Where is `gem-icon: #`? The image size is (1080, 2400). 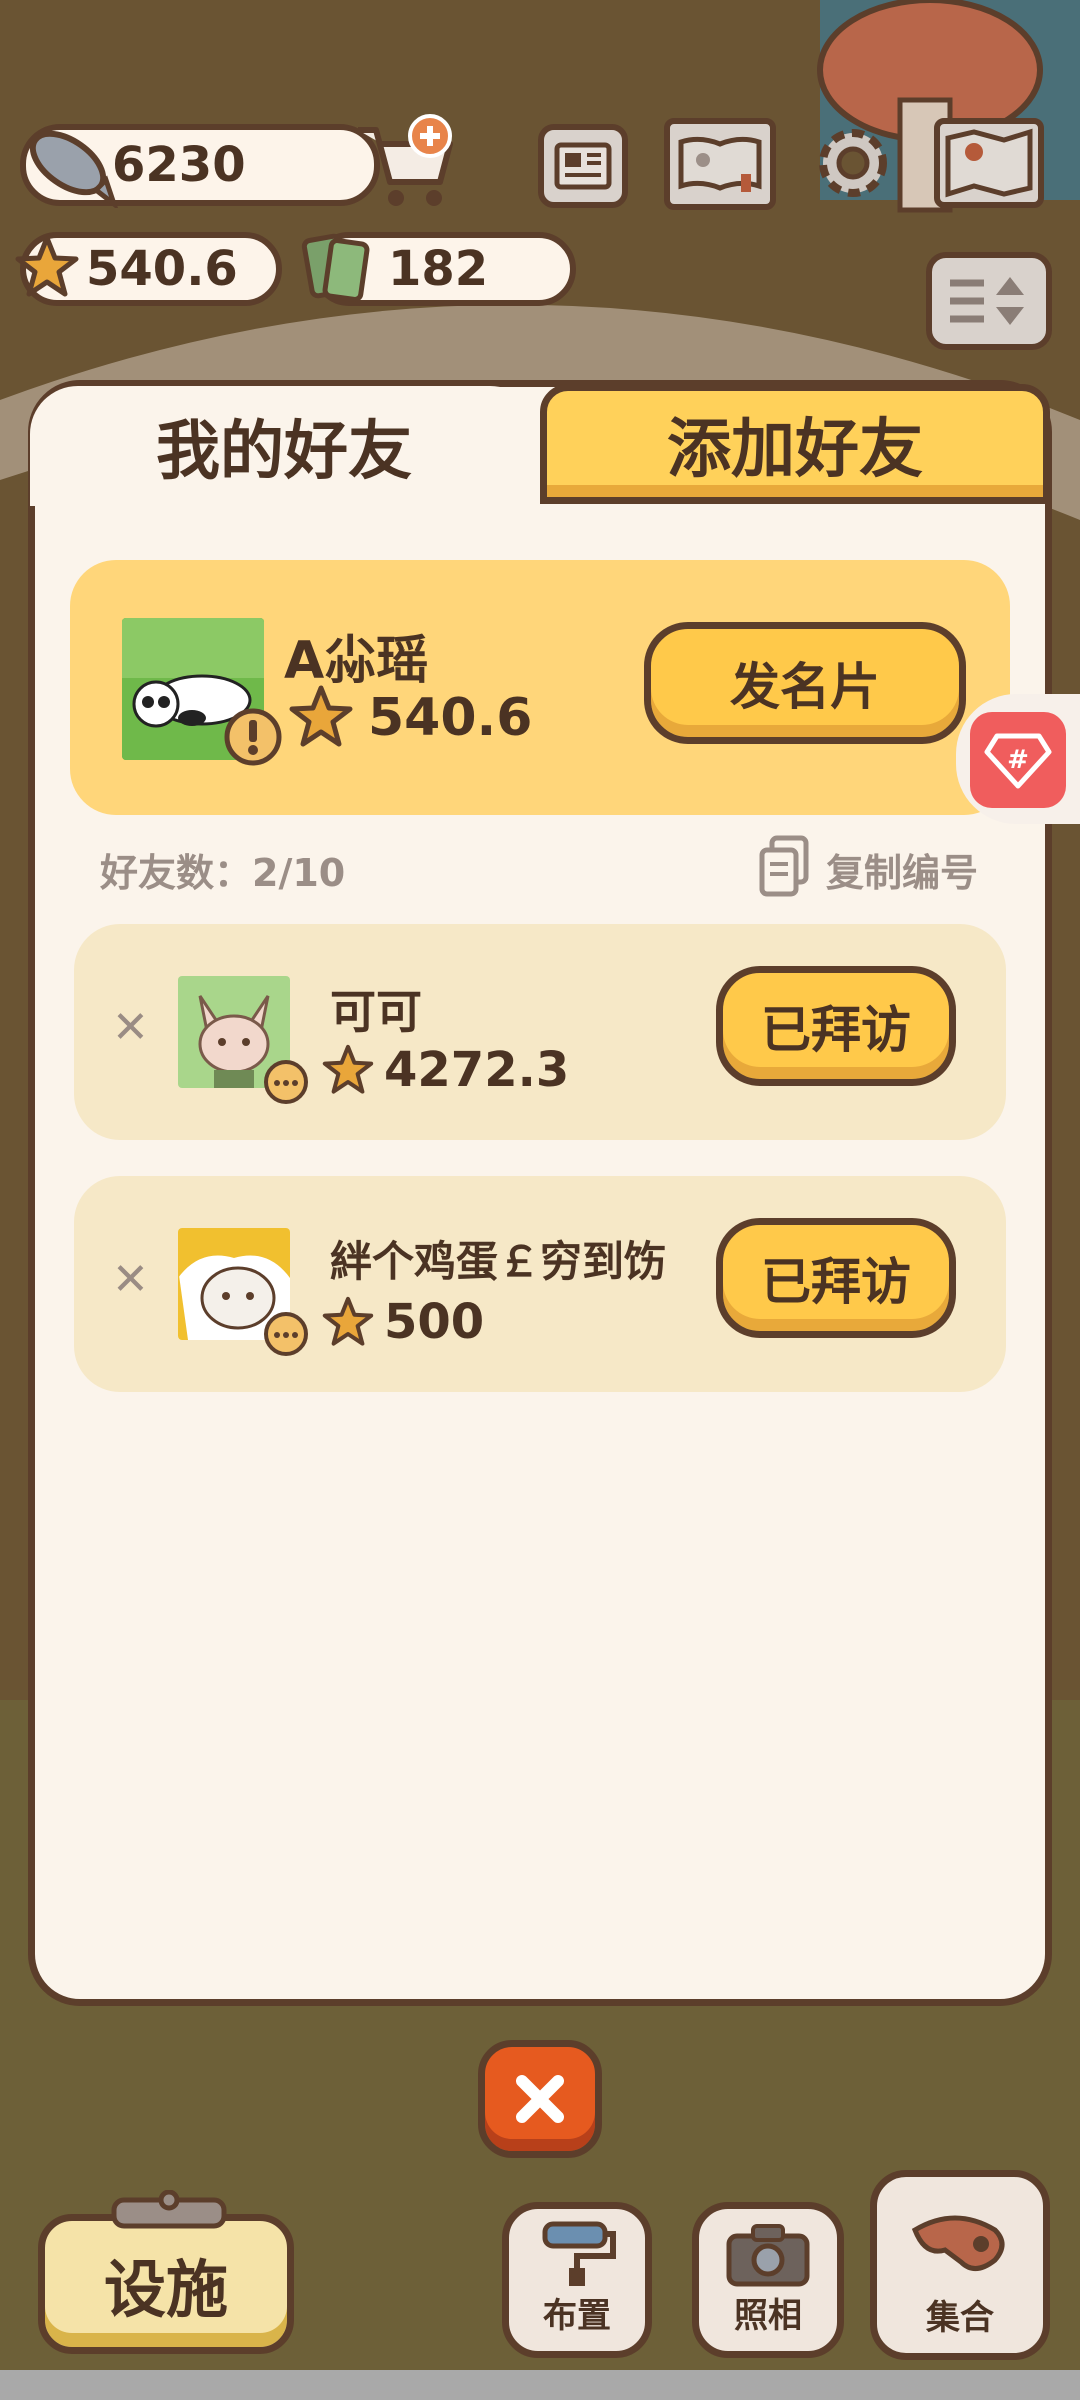
gem-icon: # is located at coordinates (1018, 761).